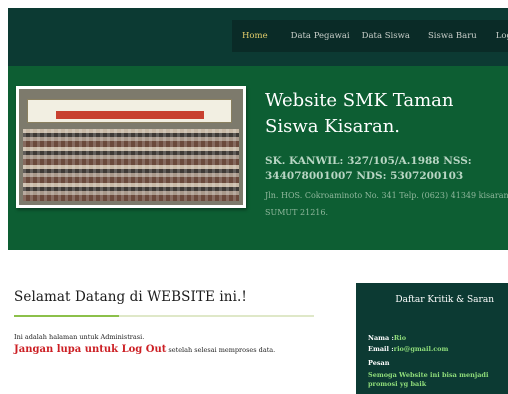 The image size is (508, 394). I want to click on feedback-message-label: Pesan, so click(379, 363).